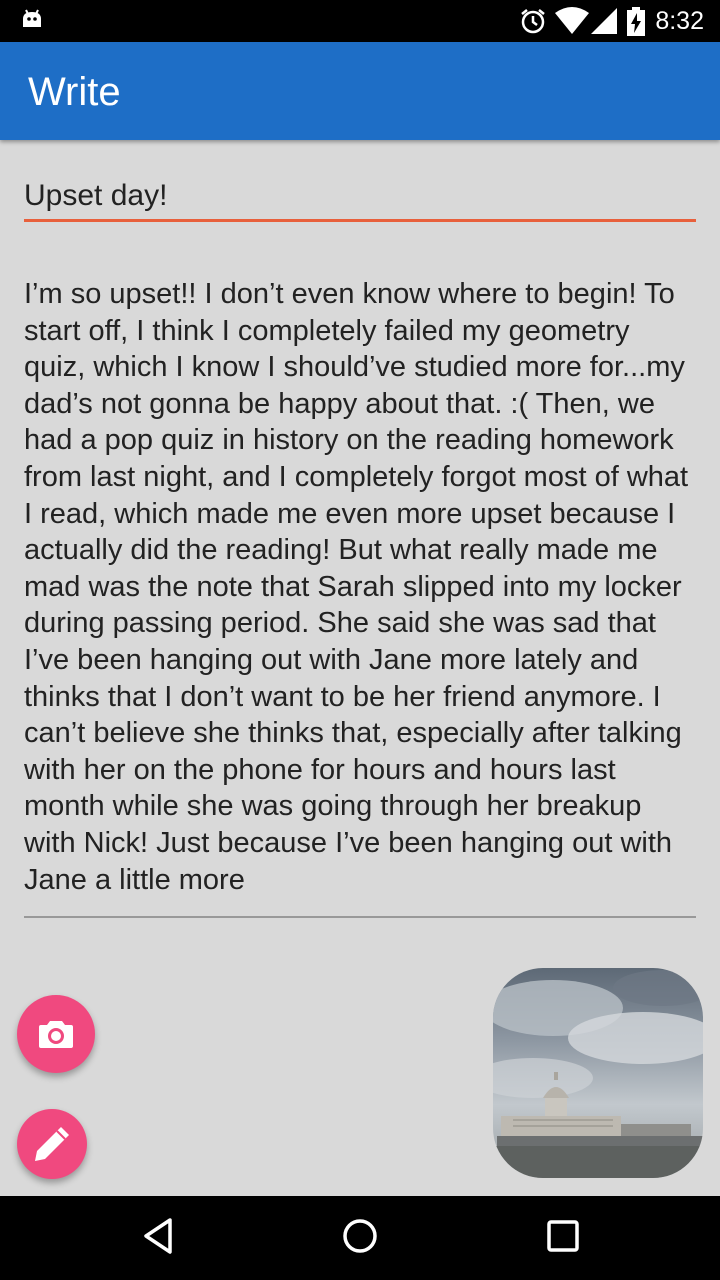  What do you see at coordinates (572, 23) in the screenshot?
I see `wifi-icon` at bounding box center [572, 23].